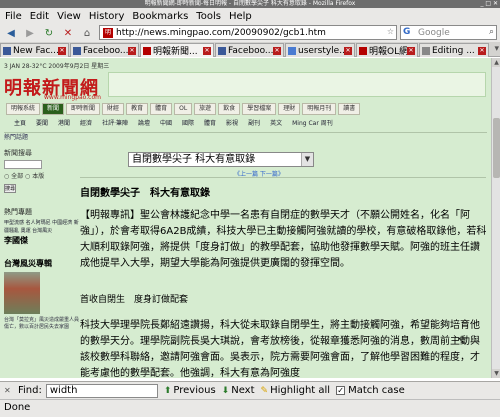 The height and width of the screenshot is (417, 500). Describe the element at coordinates (307, 159) in the screenshot. I see `chevron-down-icon: ▼` at that location.